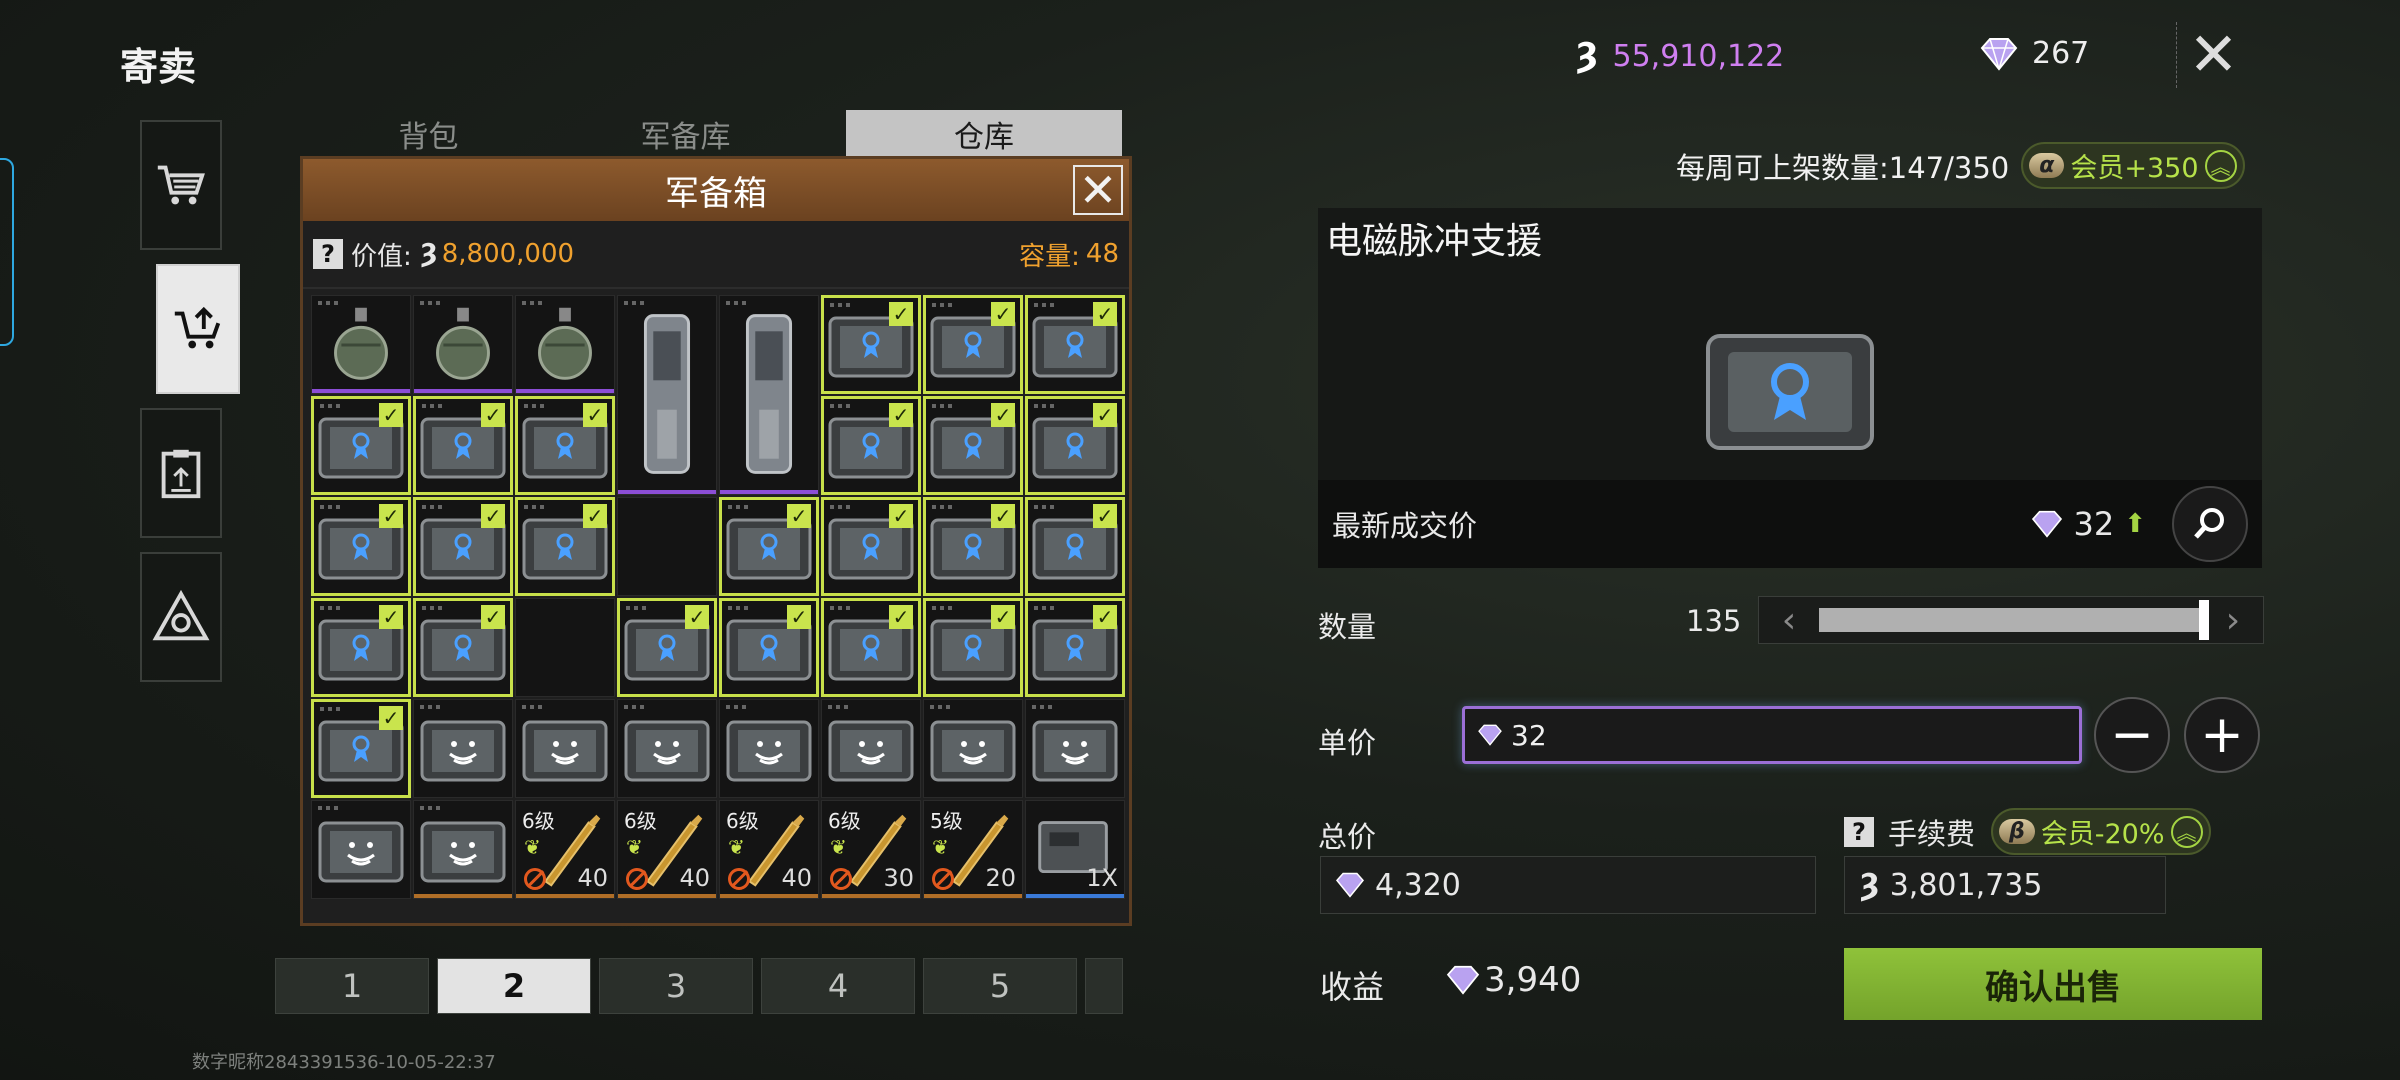 The height and width of the screenshot is (1080, 2400). I want to click on decrease-price-button: −, so click(2132, 735).